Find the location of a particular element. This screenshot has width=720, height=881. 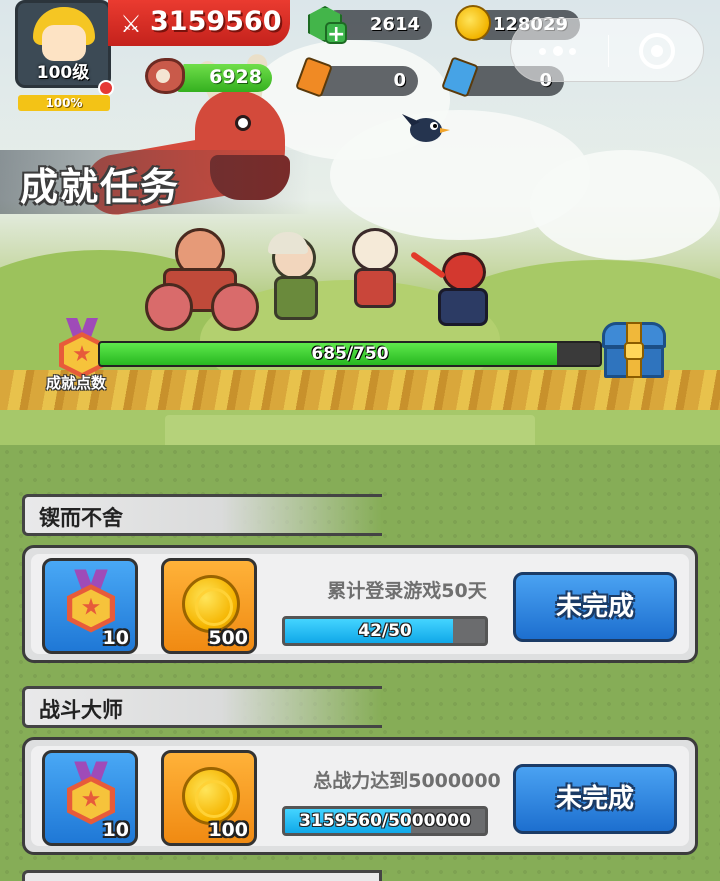

task-description: 总战力达到5000000 is located at coordinates (407, 781).